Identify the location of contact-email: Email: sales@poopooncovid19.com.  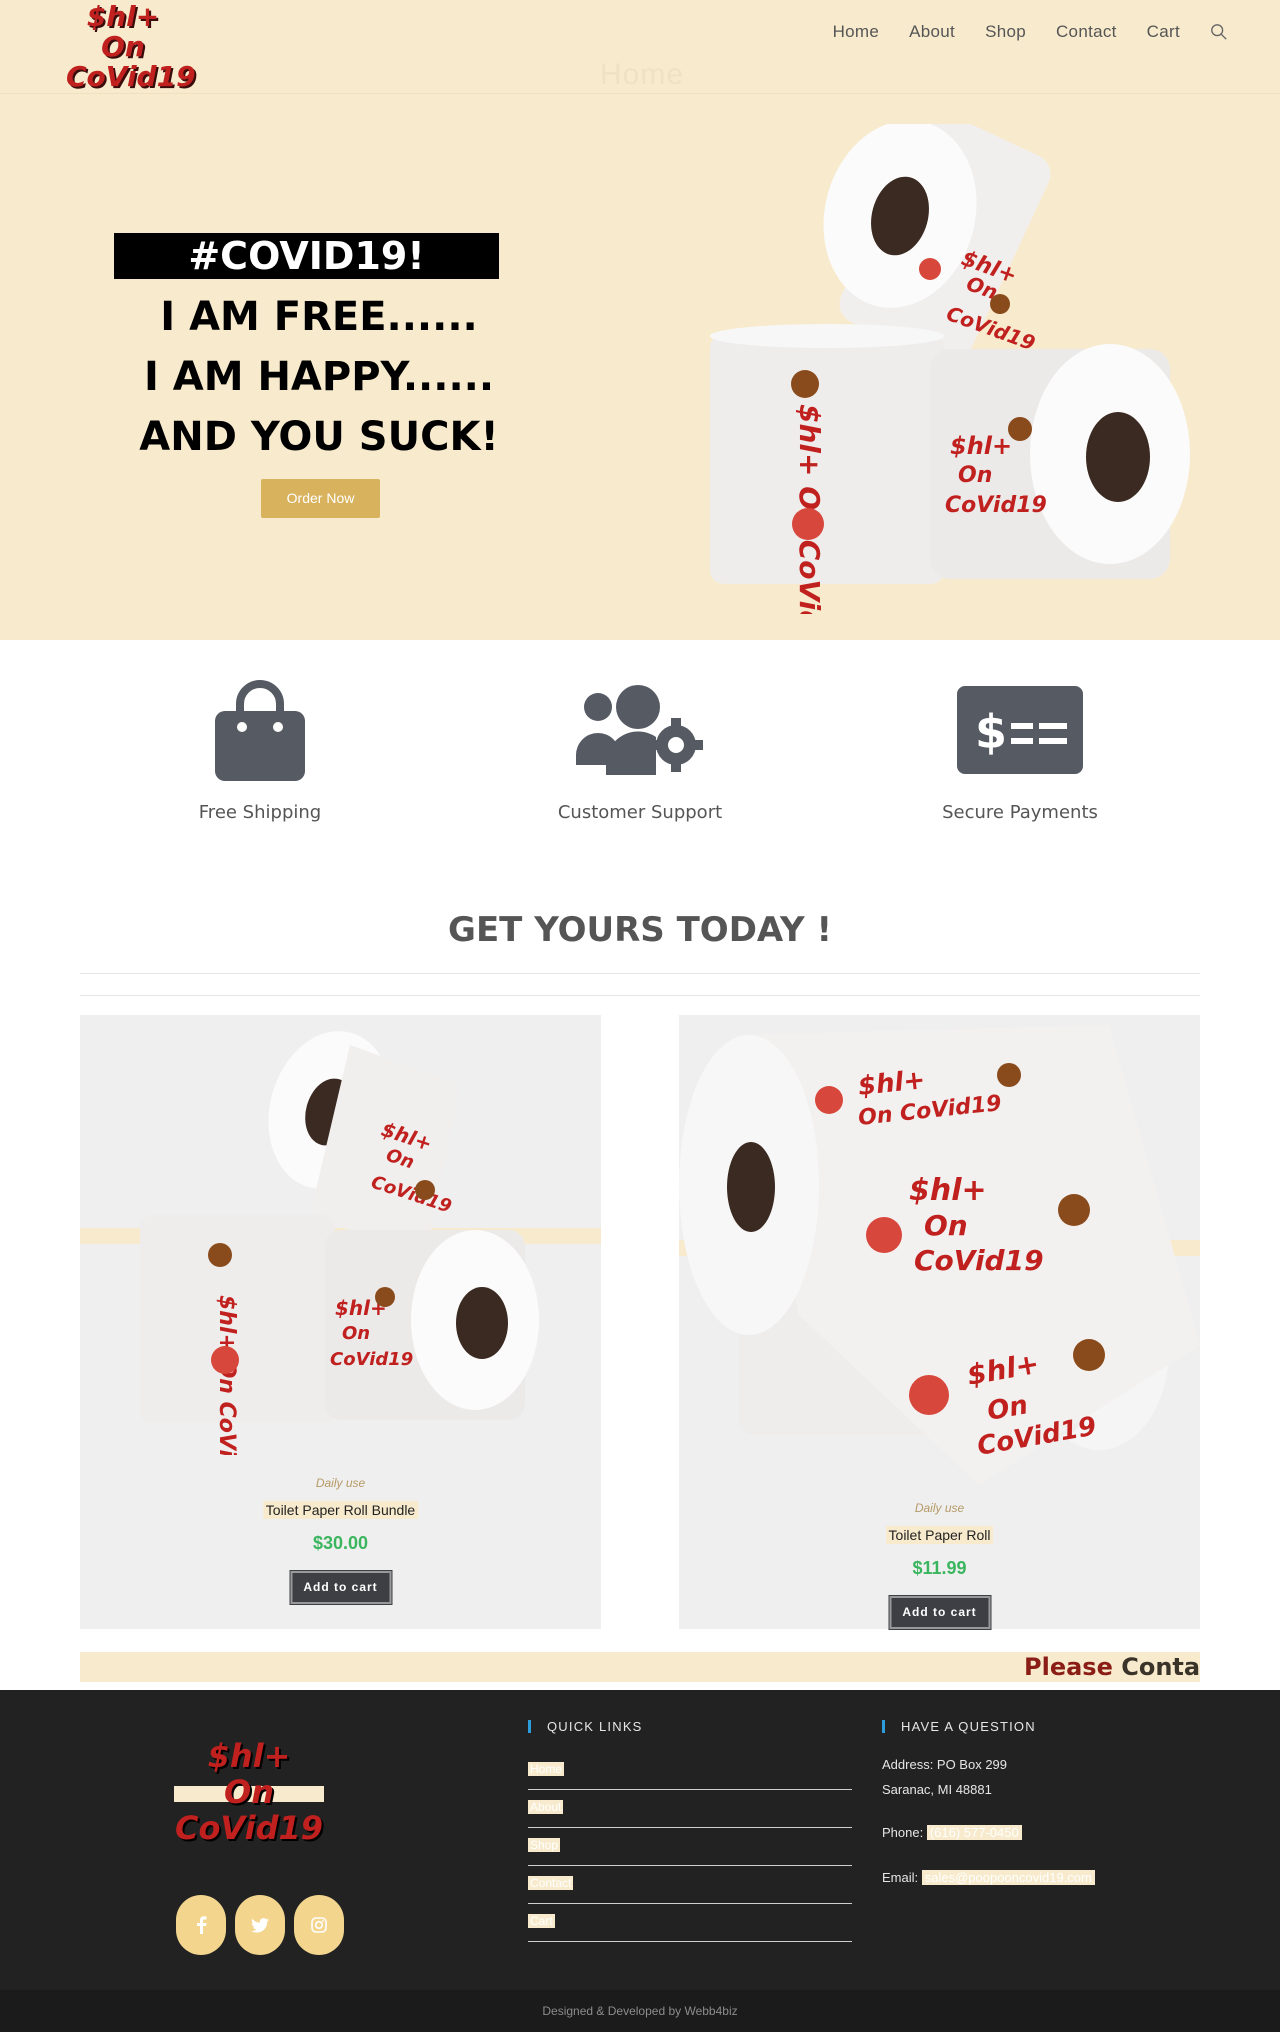
(988, 1877).